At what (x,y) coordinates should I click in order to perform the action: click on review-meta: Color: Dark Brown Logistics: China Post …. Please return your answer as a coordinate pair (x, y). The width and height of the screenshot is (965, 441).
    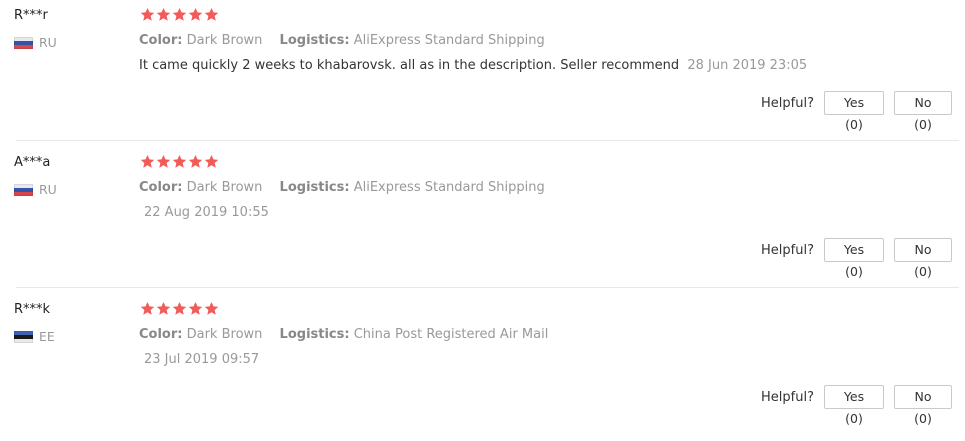
    Looking at the image, I should click on (343, 334).